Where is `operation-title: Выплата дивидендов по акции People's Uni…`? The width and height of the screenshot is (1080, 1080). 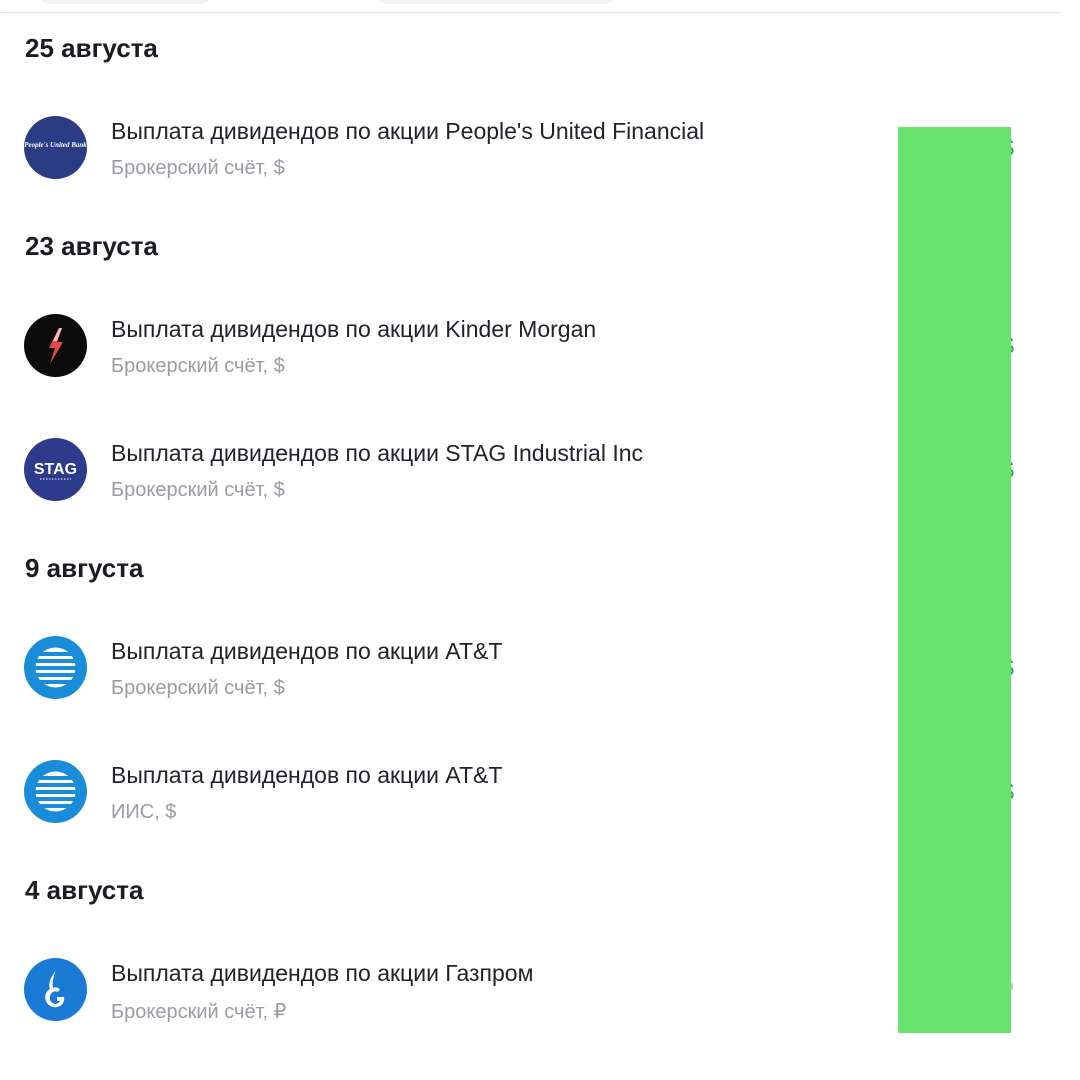
operation-title: Выплата дивидендов по акции People's Uni… is located at coordinates (408, 131).